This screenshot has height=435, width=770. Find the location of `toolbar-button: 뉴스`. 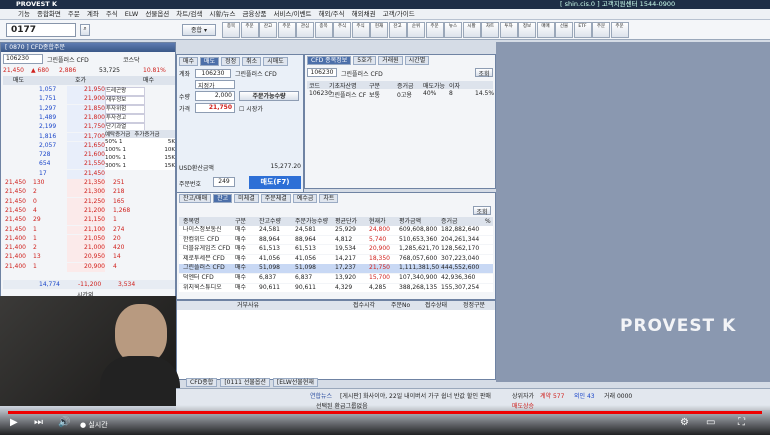

toolbar-button: 뉴스 is located at coordinates (453, 30).